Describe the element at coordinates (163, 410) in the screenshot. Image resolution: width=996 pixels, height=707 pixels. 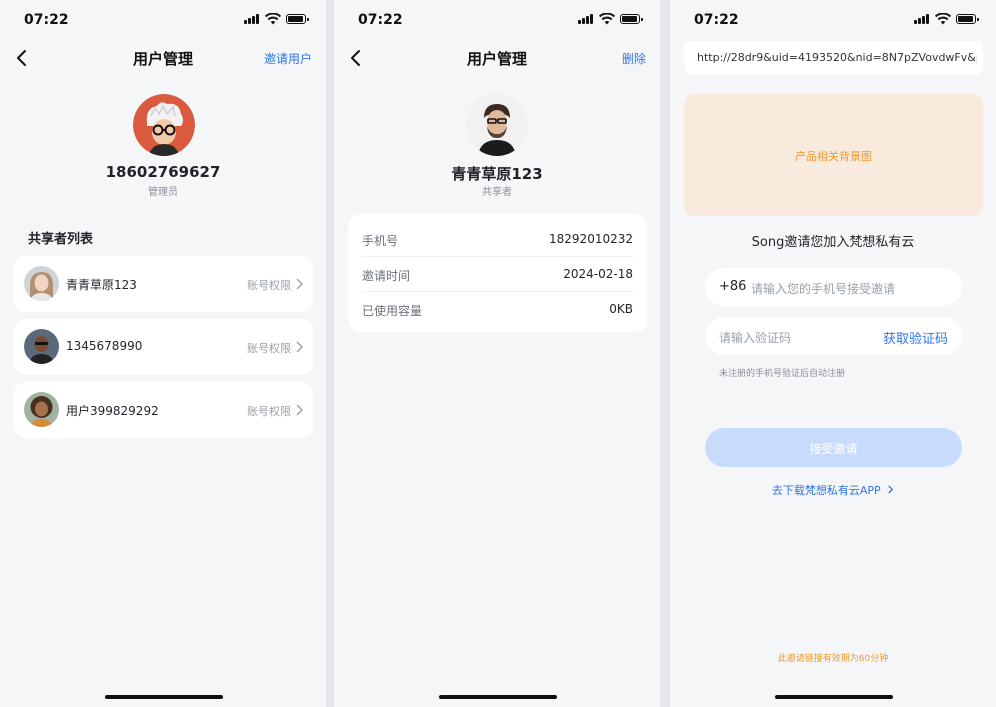
I see `sharer-list-item: 用户399829292 账号权限` at that location.